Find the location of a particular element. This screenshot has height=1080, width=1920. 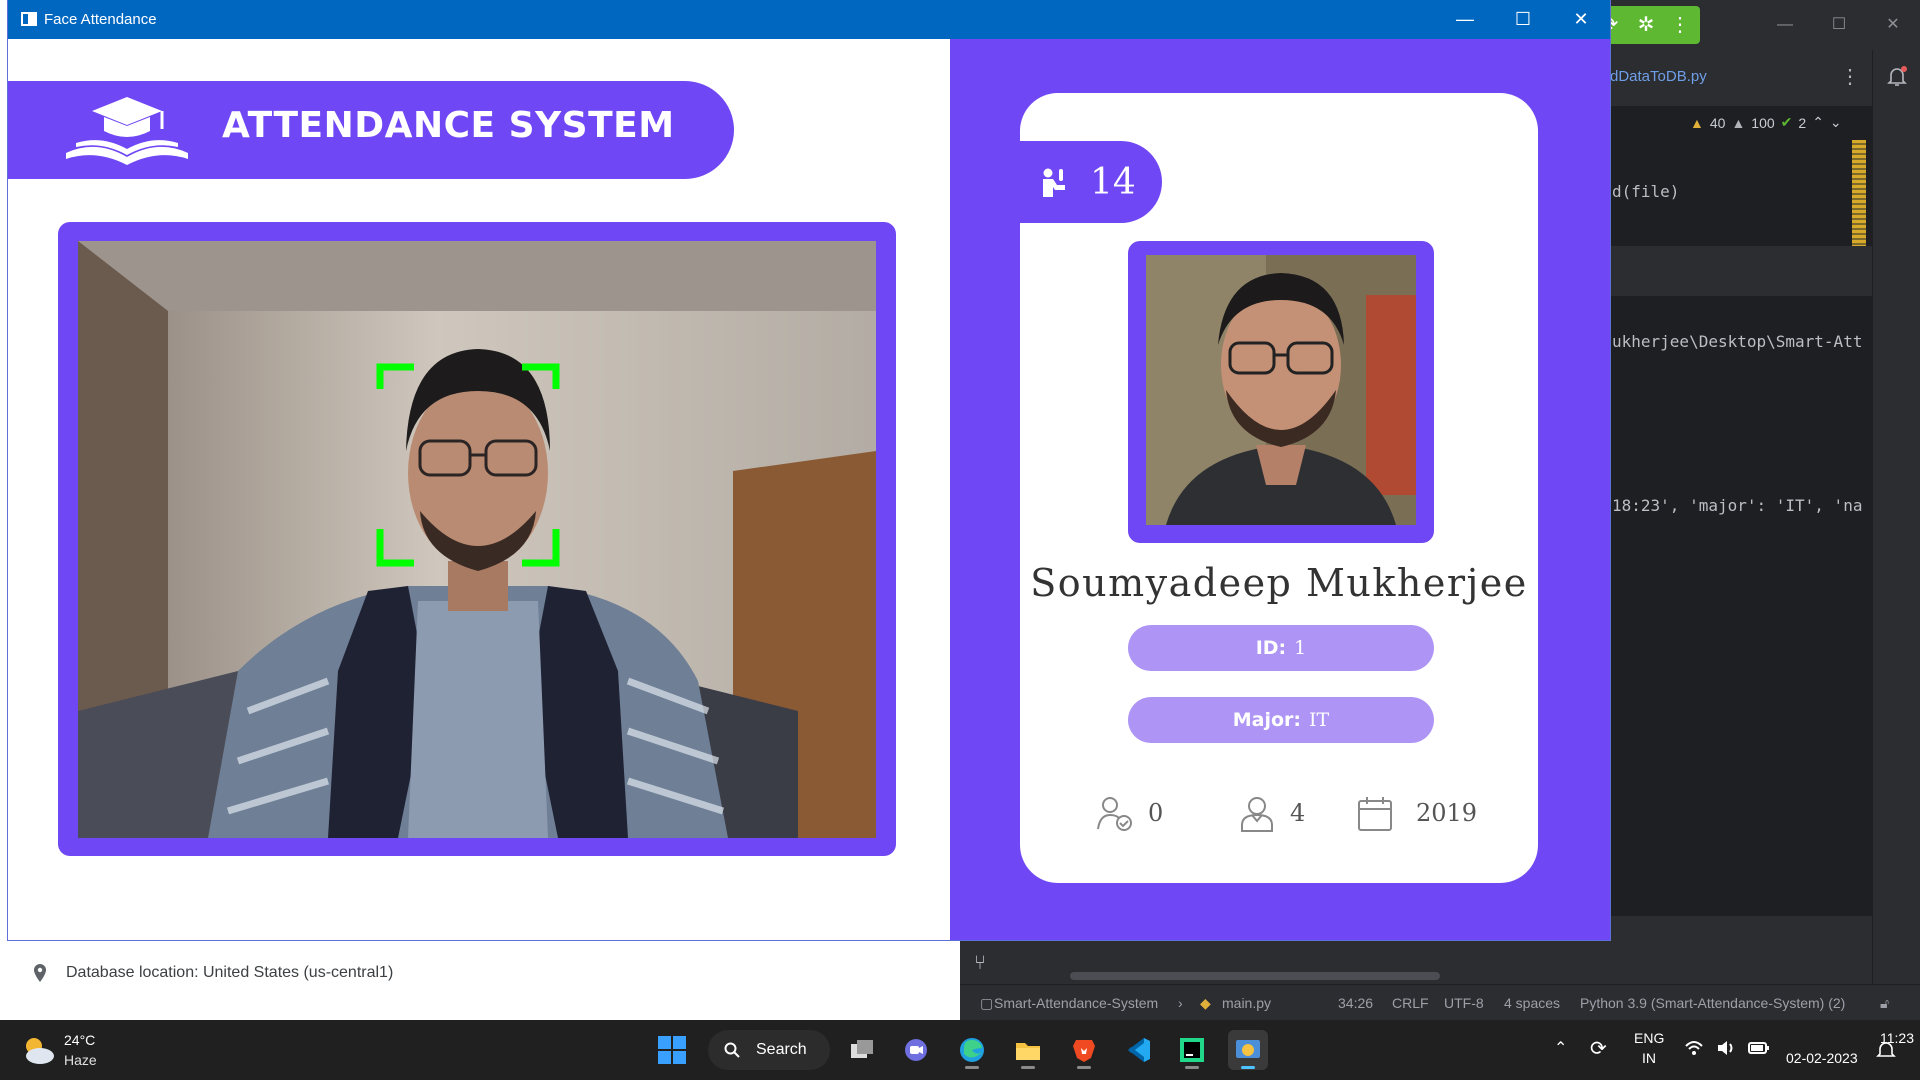

student-photo is located at coordinates (1281, 390).